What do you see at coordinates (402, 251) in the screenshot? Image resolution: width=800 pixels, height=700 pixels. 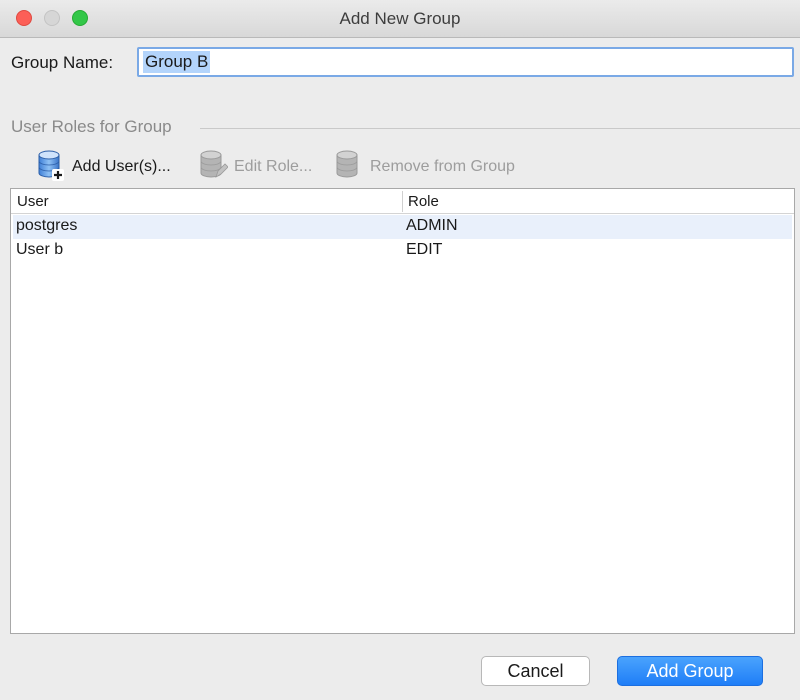 I see `table-row: User b EDIT` at bounding box center [402, 251].